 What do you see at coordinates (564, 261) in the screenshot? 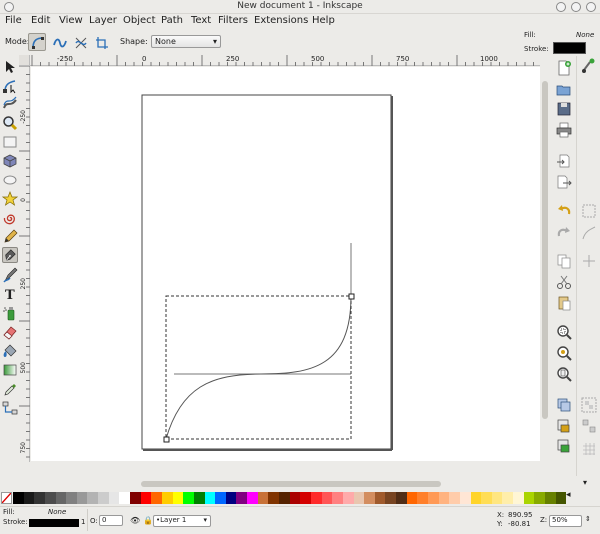
I see `copy-icon` at bounding box center [564, 261].